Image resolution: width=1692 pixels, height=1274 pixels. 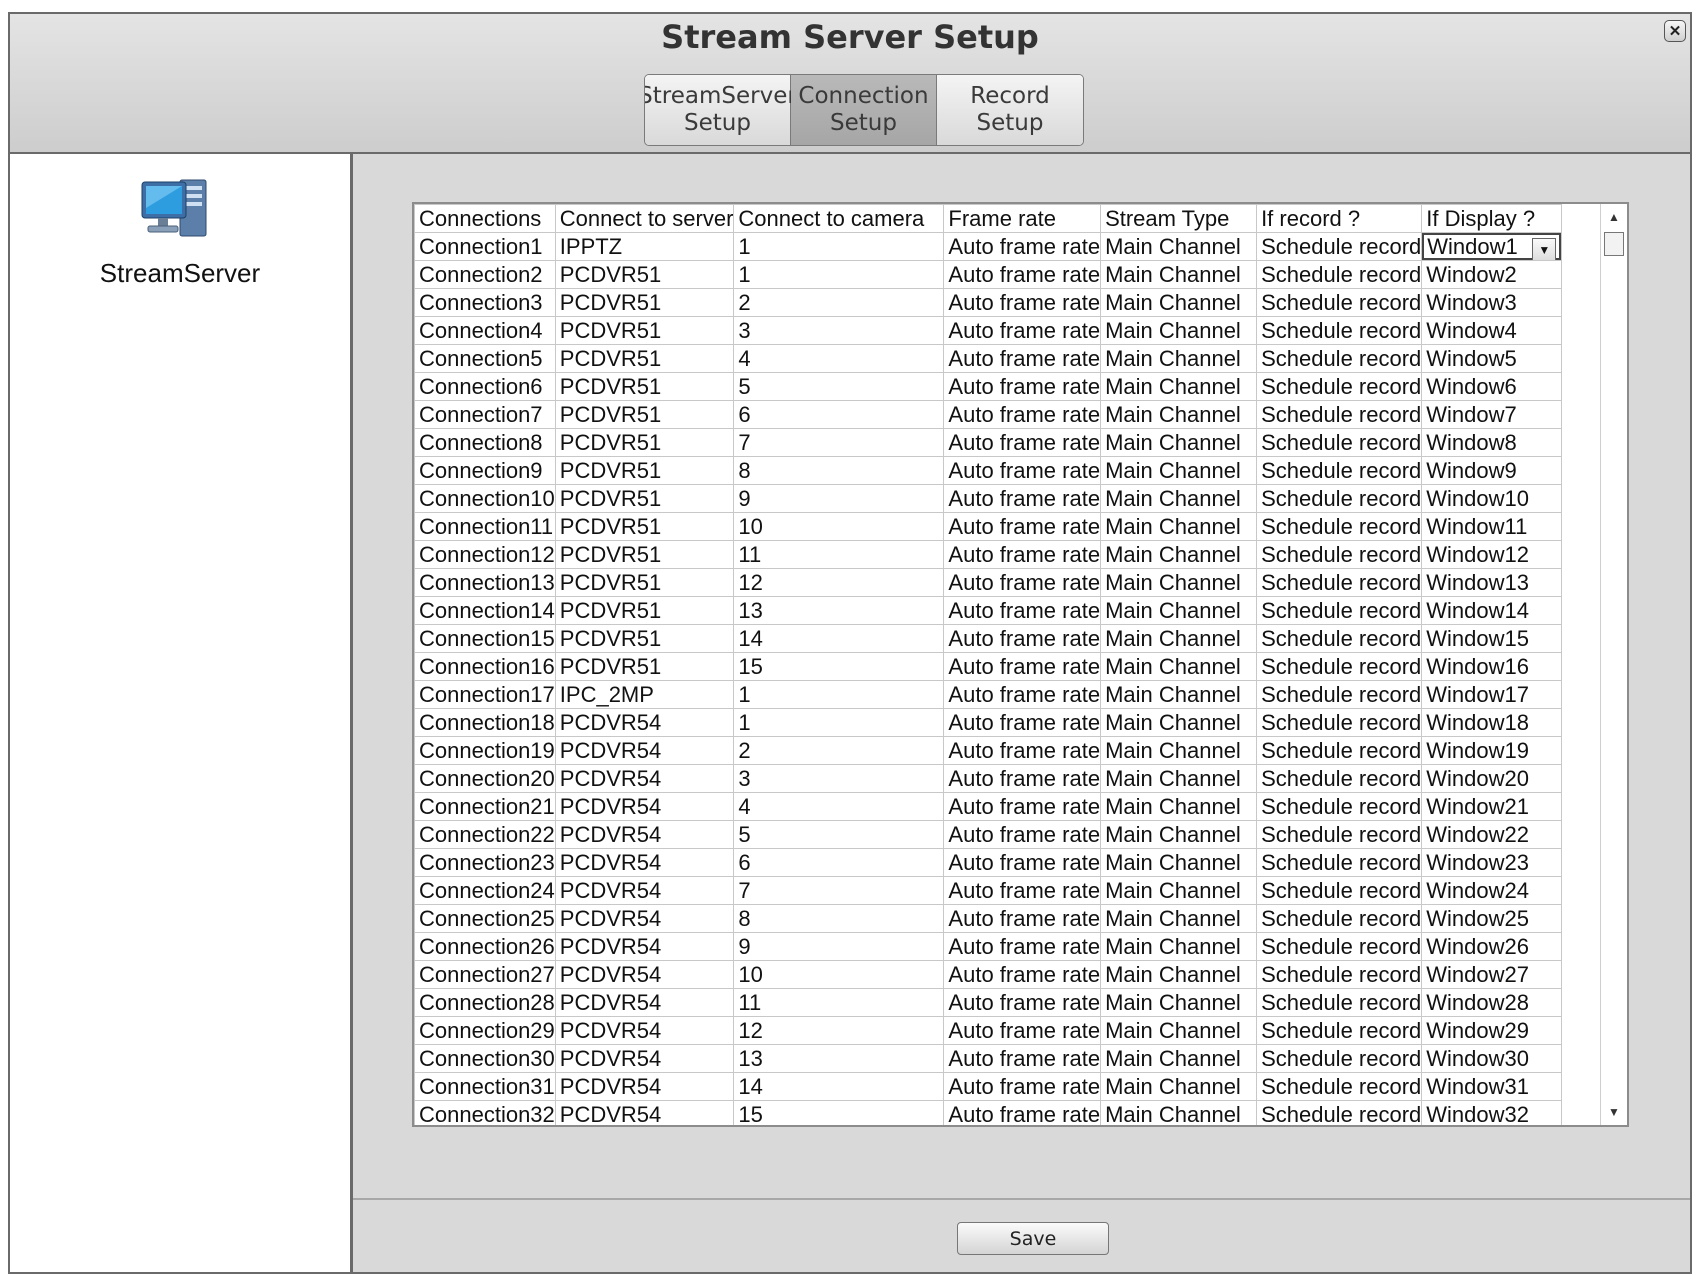 I want to click on cell-connection: Connection8, so click(x=485, y=442).